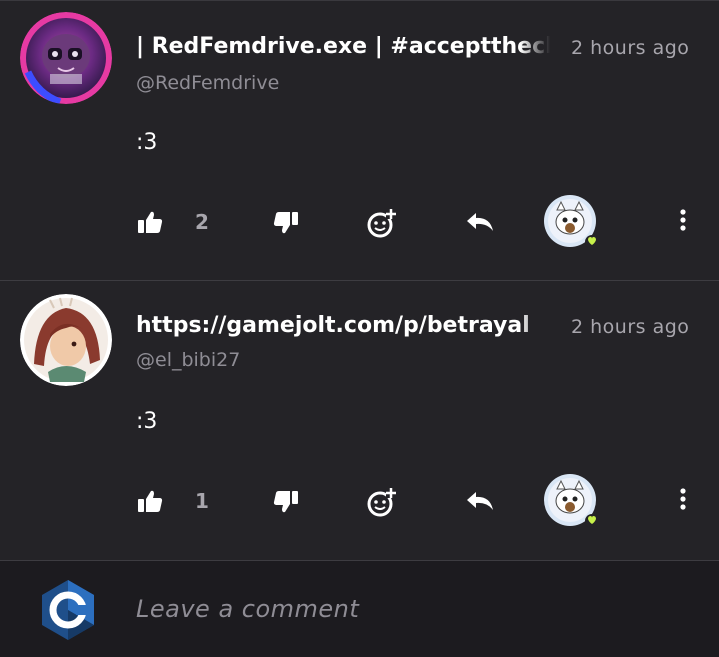 This screenshot has height=657, width=719. I want to click on user-avatar, so click(68, 610).